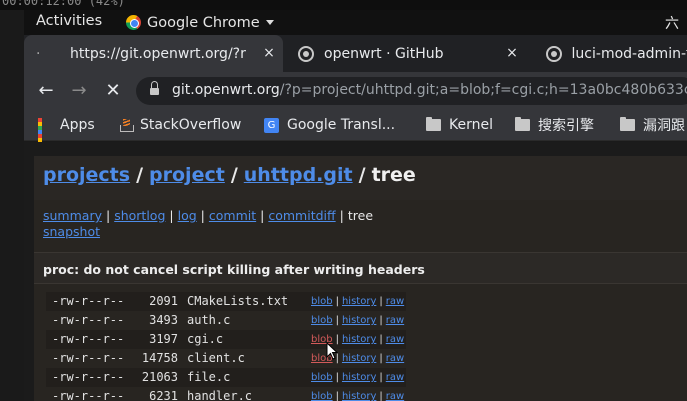 The image size is (687, 401). What do you see at coordinates (216, 358) in the screenshot?
I see `file-name: client.c` at bounding box center [216, 358].